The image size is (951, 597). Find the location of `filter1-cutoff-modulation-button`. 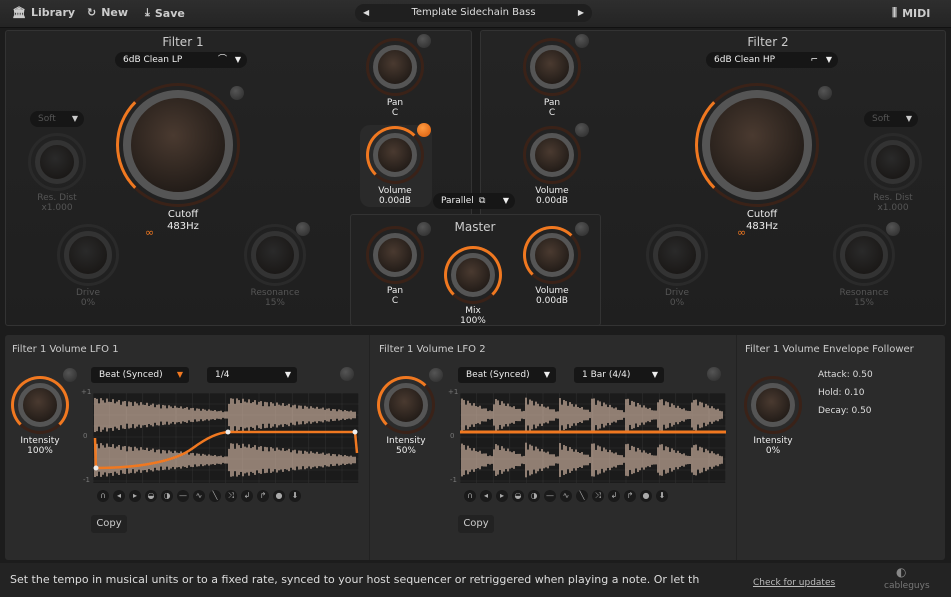

filter1-cutoff-modulation-button is located at coordinates (237, 93).